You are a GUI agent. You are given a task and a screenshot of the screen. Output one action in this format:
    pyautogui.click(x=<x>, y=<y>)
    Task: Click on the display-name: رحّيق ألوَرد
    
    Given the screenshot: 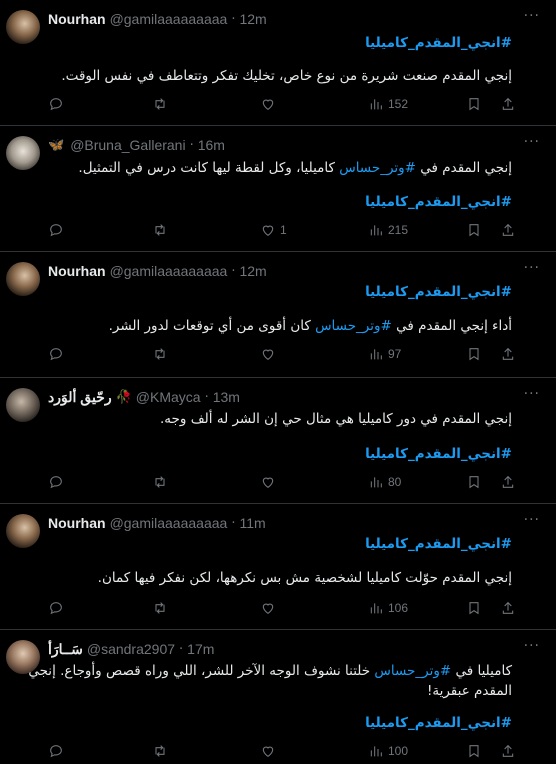 What is the action you would take?
    pyautogui.click(x=80, y=397)
    